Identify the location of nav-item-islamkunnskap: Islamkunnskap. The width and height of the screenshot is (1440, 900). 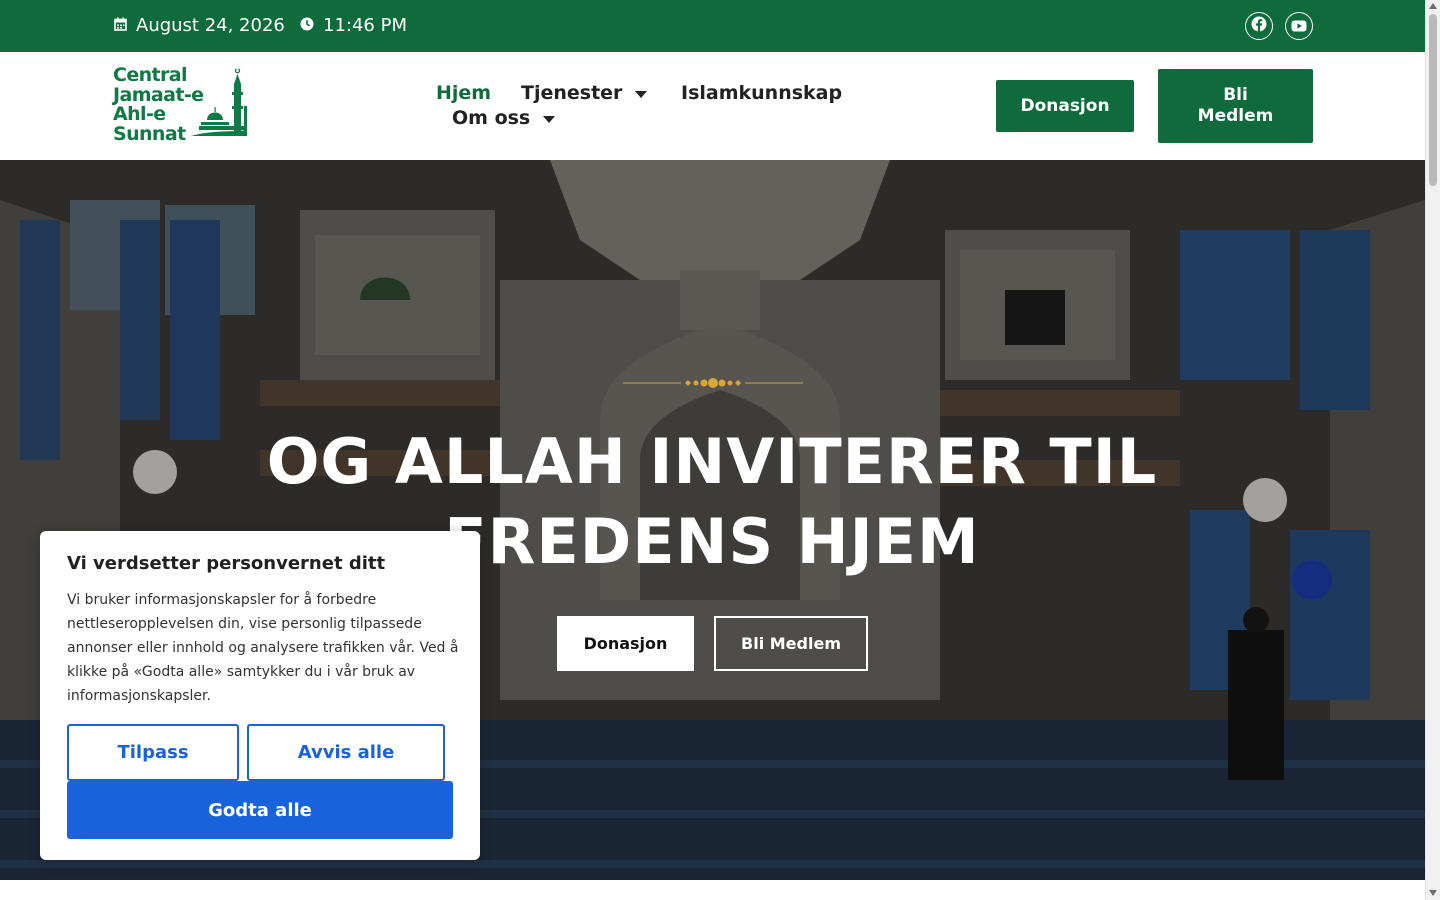
(761, 93).